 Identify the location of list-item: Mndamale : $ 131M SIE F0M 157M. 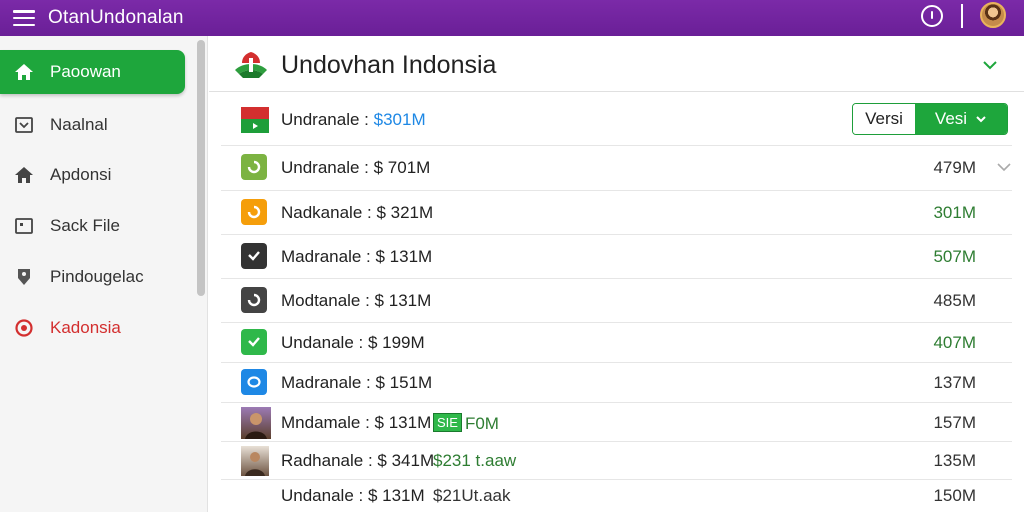
(616, 422).